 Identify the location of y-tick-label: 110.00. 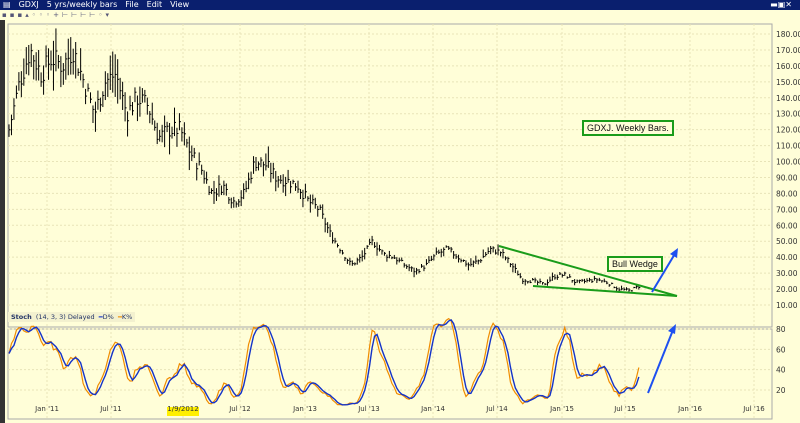
(788, 146).